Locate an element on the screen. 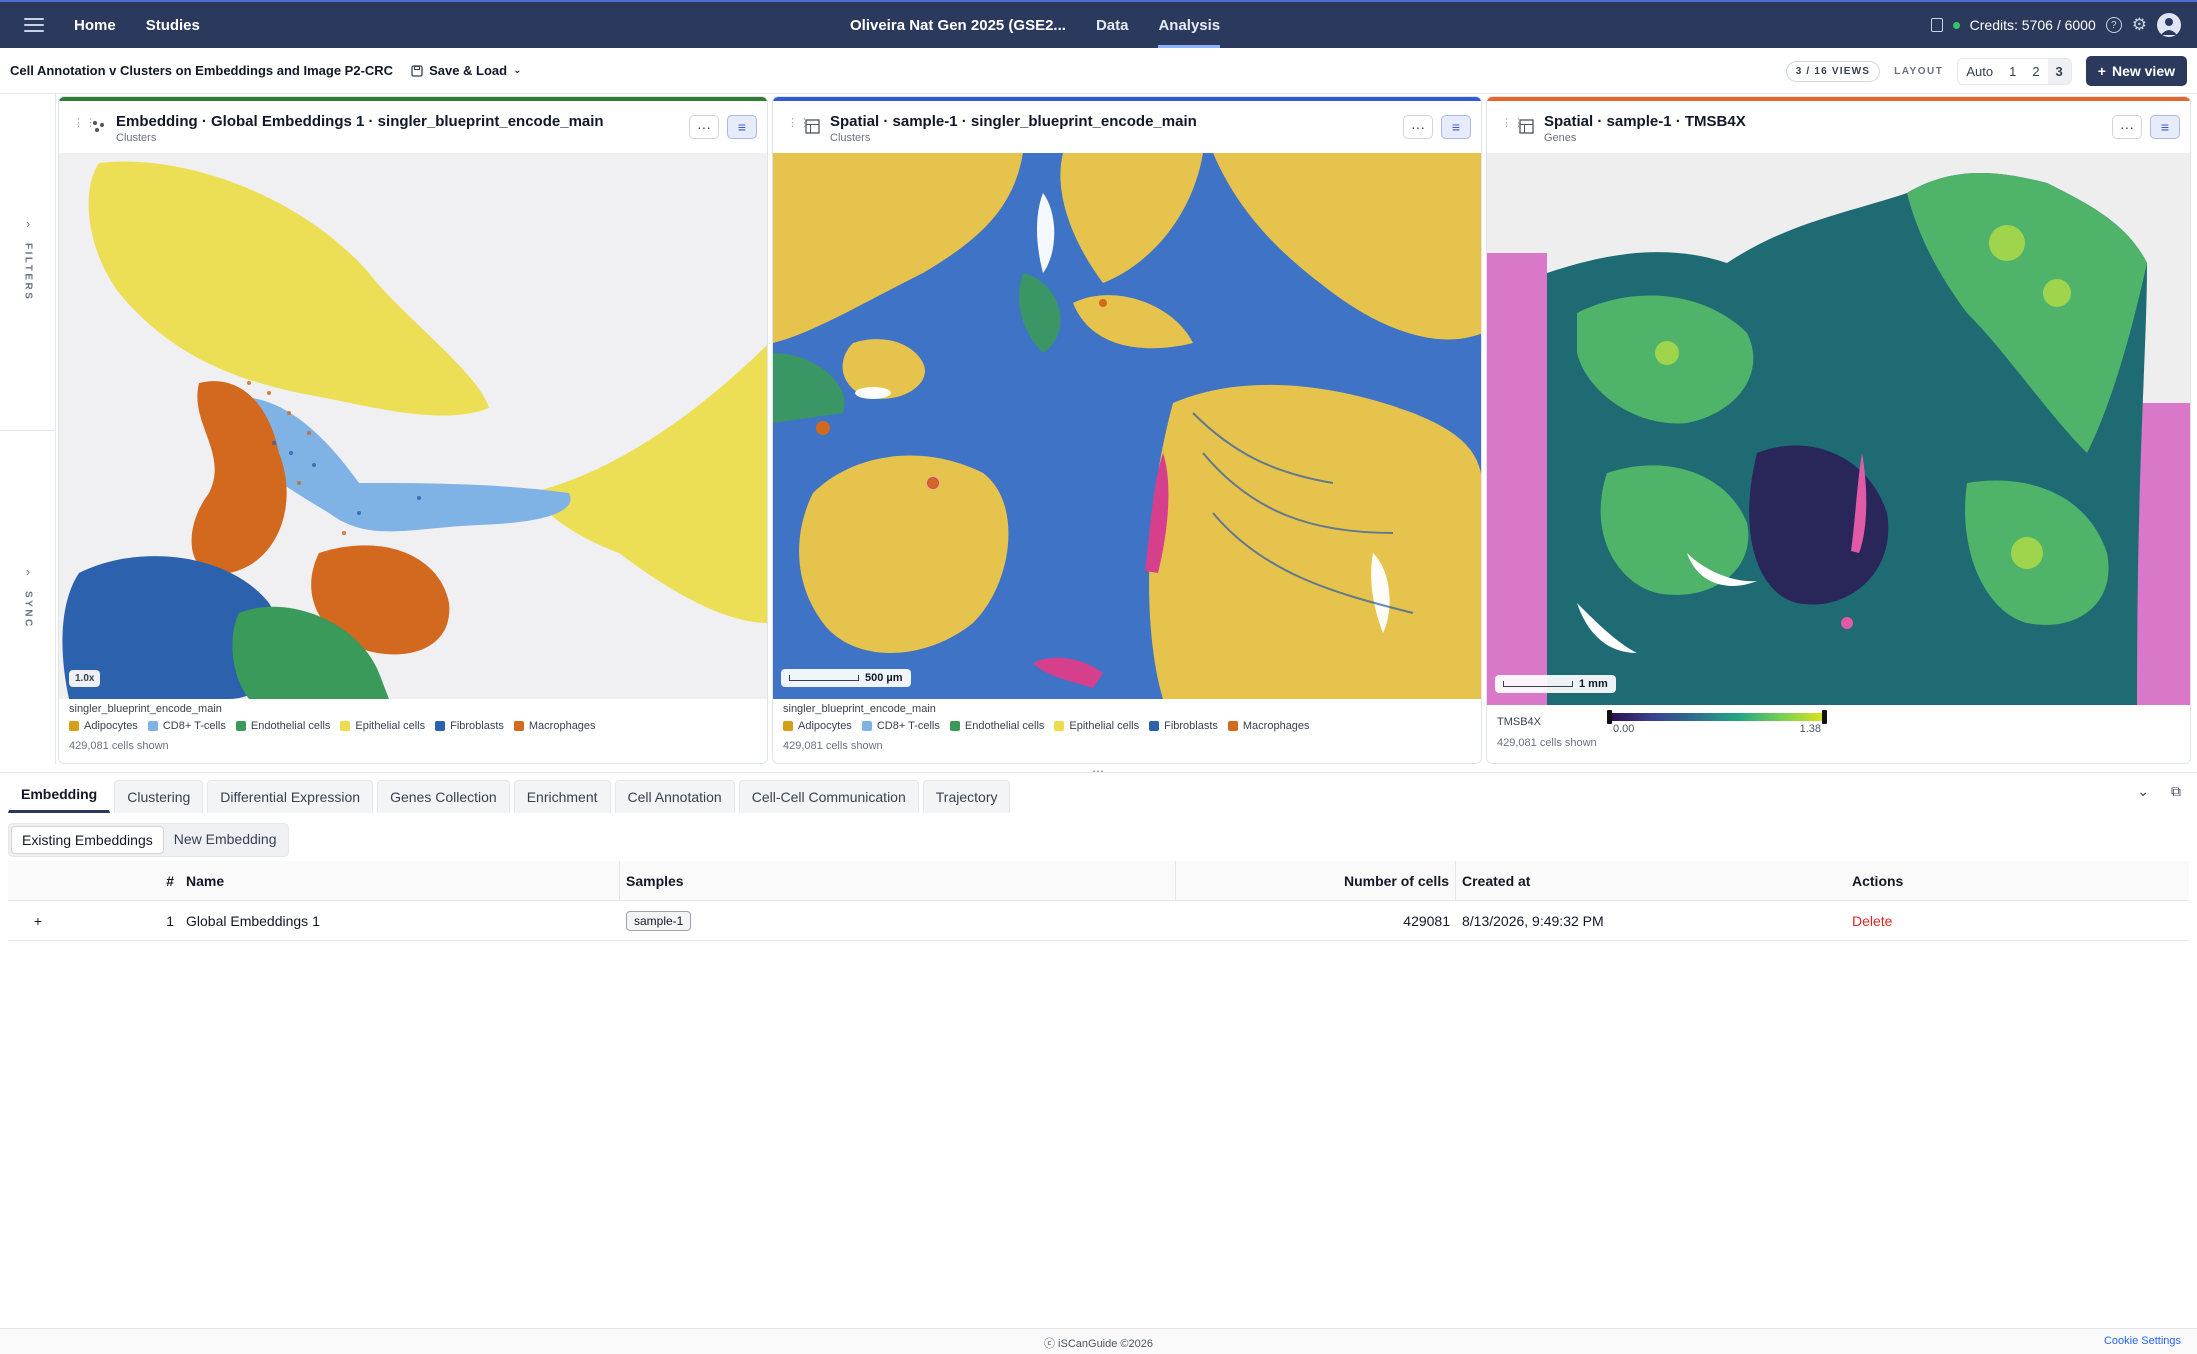 The image size is (2197, 1354). logo-icon: ⓒ is located at coordinates (1051, 1344).